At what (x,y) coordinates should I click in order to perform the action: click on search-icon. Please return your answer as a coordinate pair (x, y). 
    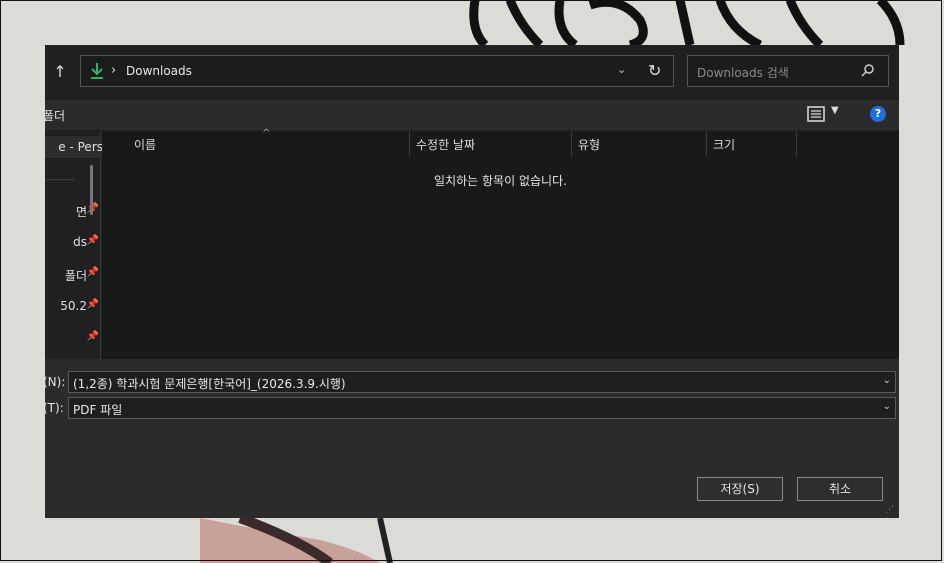
    Looking at the image, I should click on (868, 71).